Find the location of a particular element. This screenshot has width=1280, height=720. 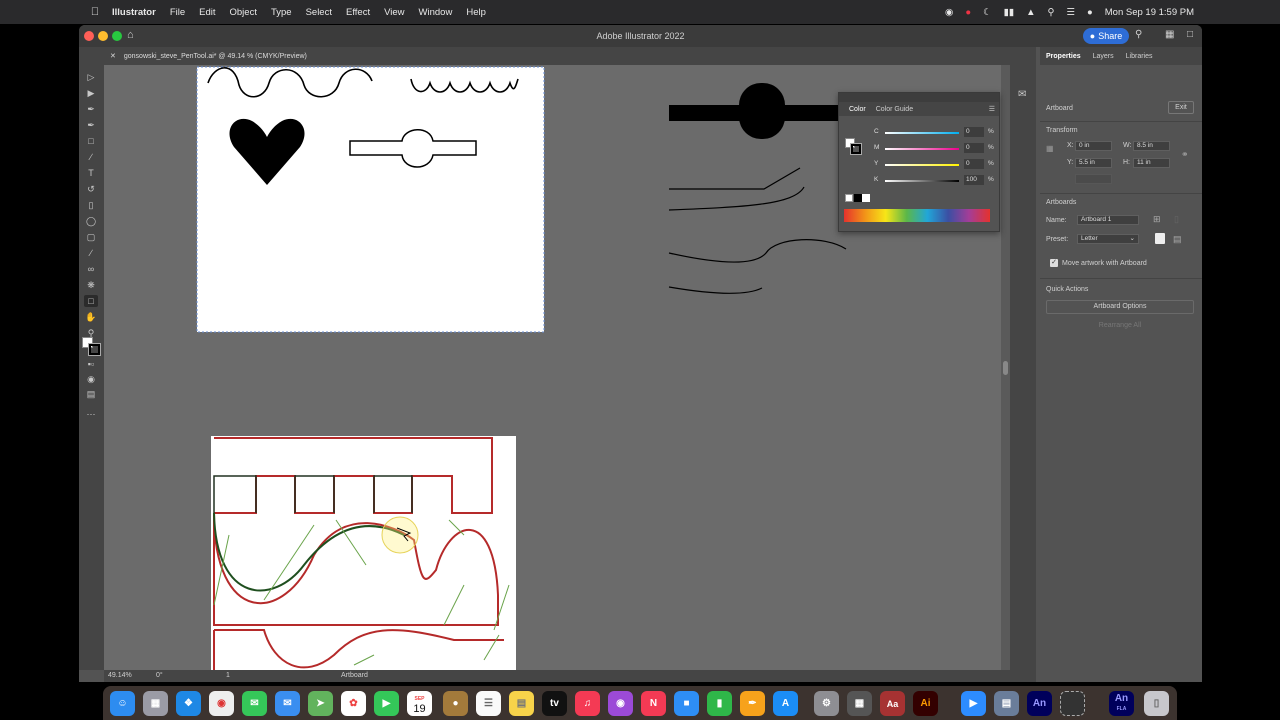

control-center-icon: ☰ is located at coordinates (1070, 12).